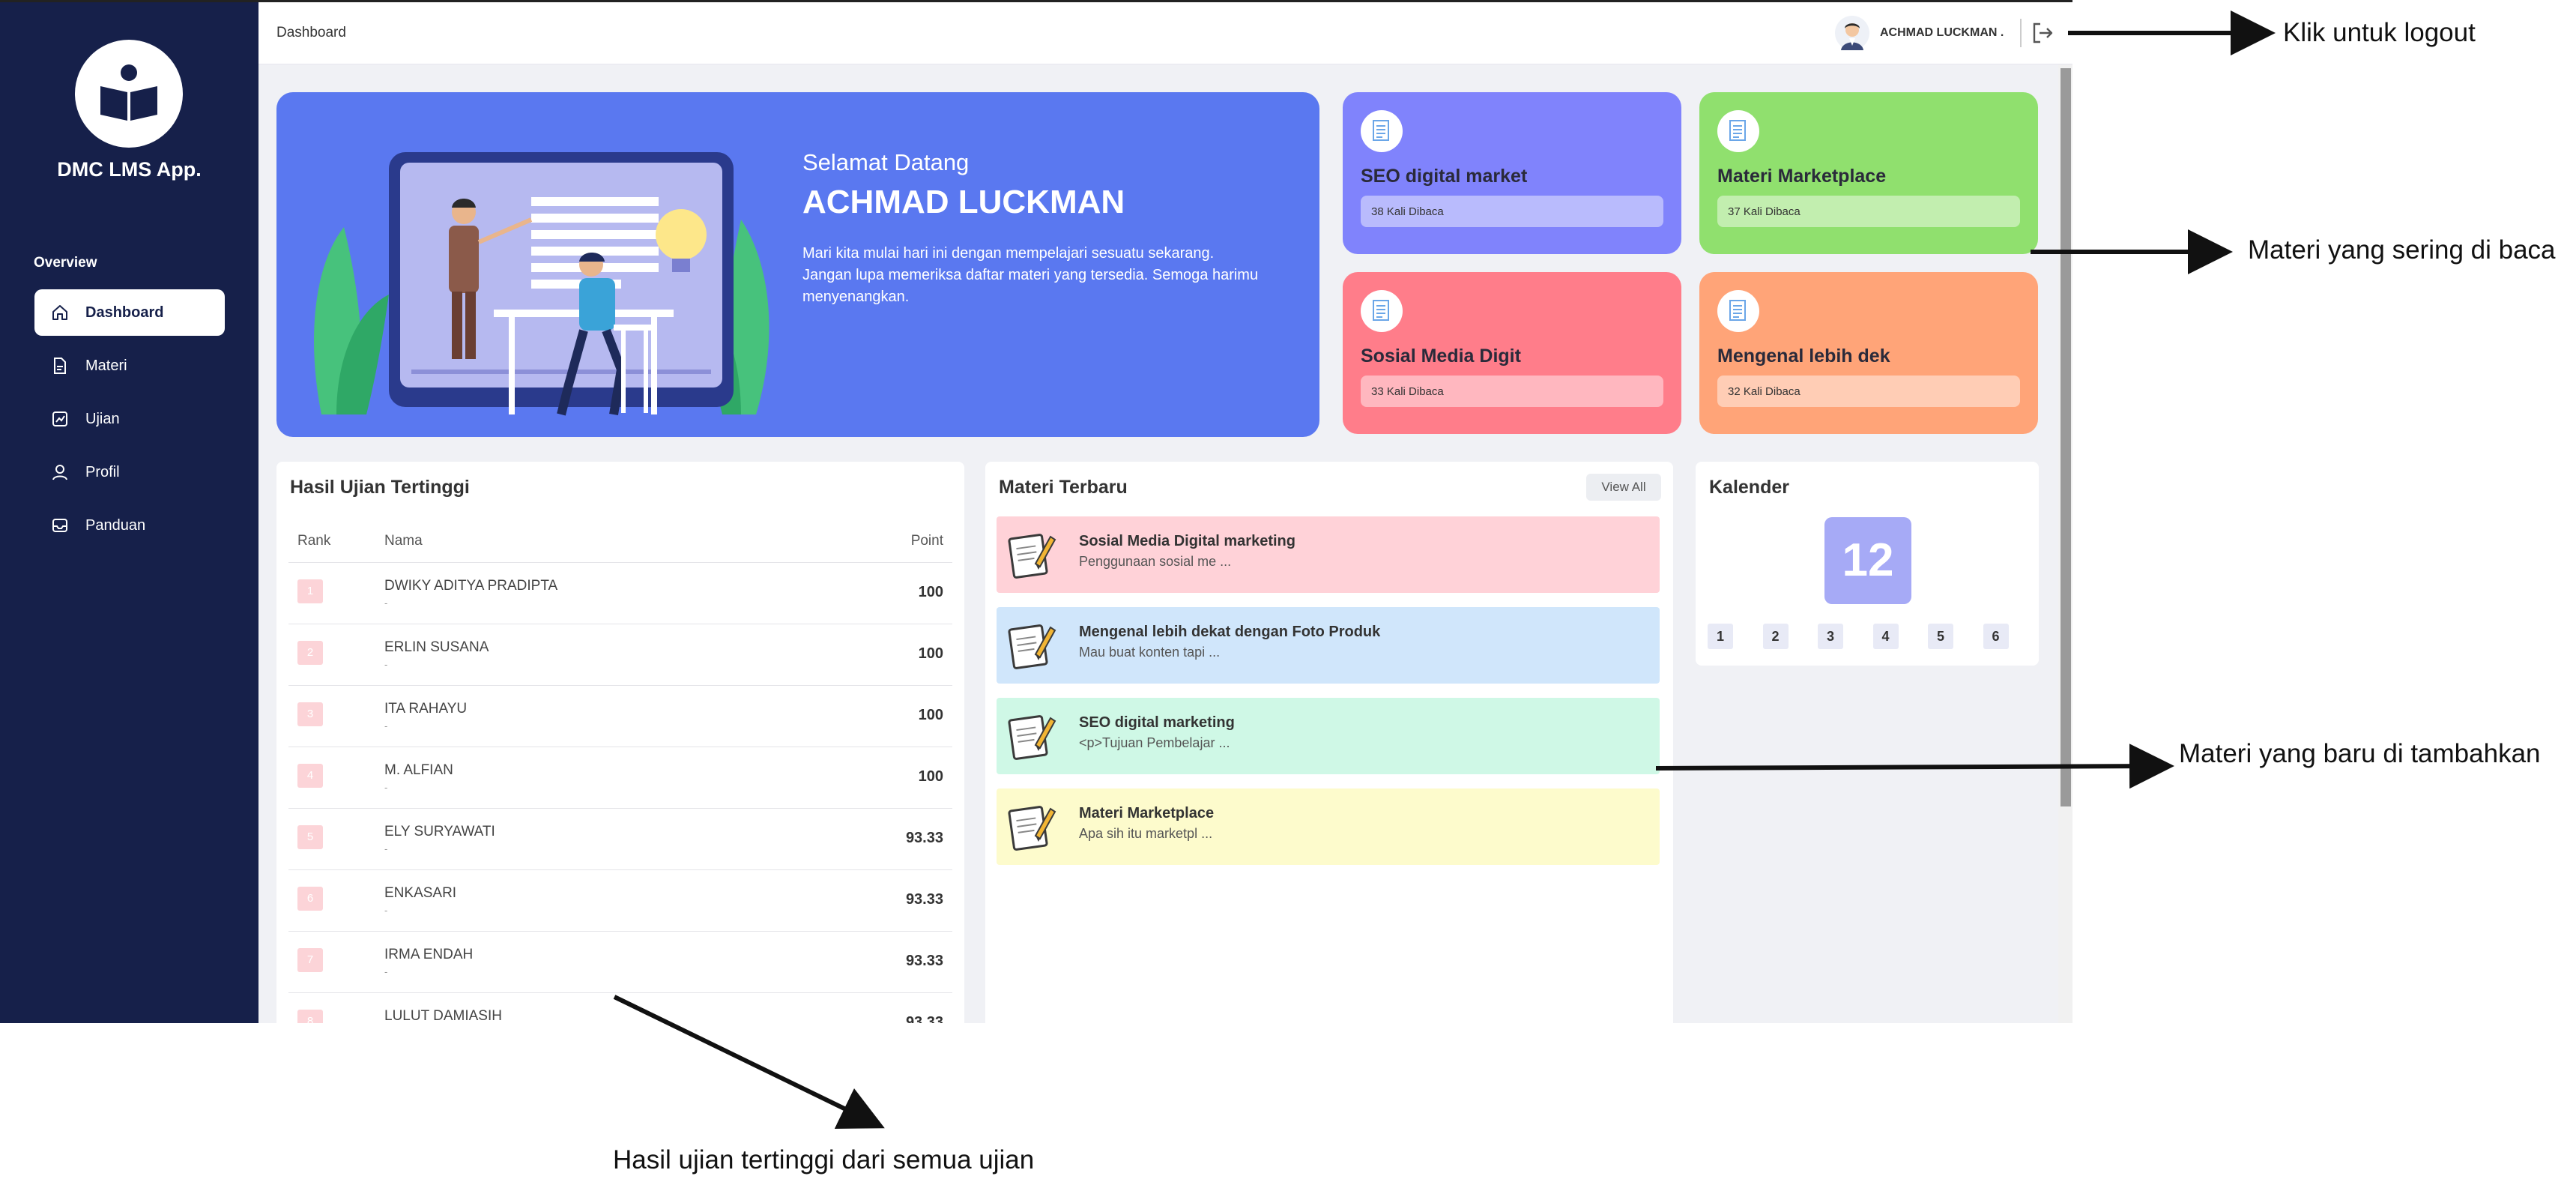  I want to click on annotation-logout: Klik untuk logout, so click(2379, 32).